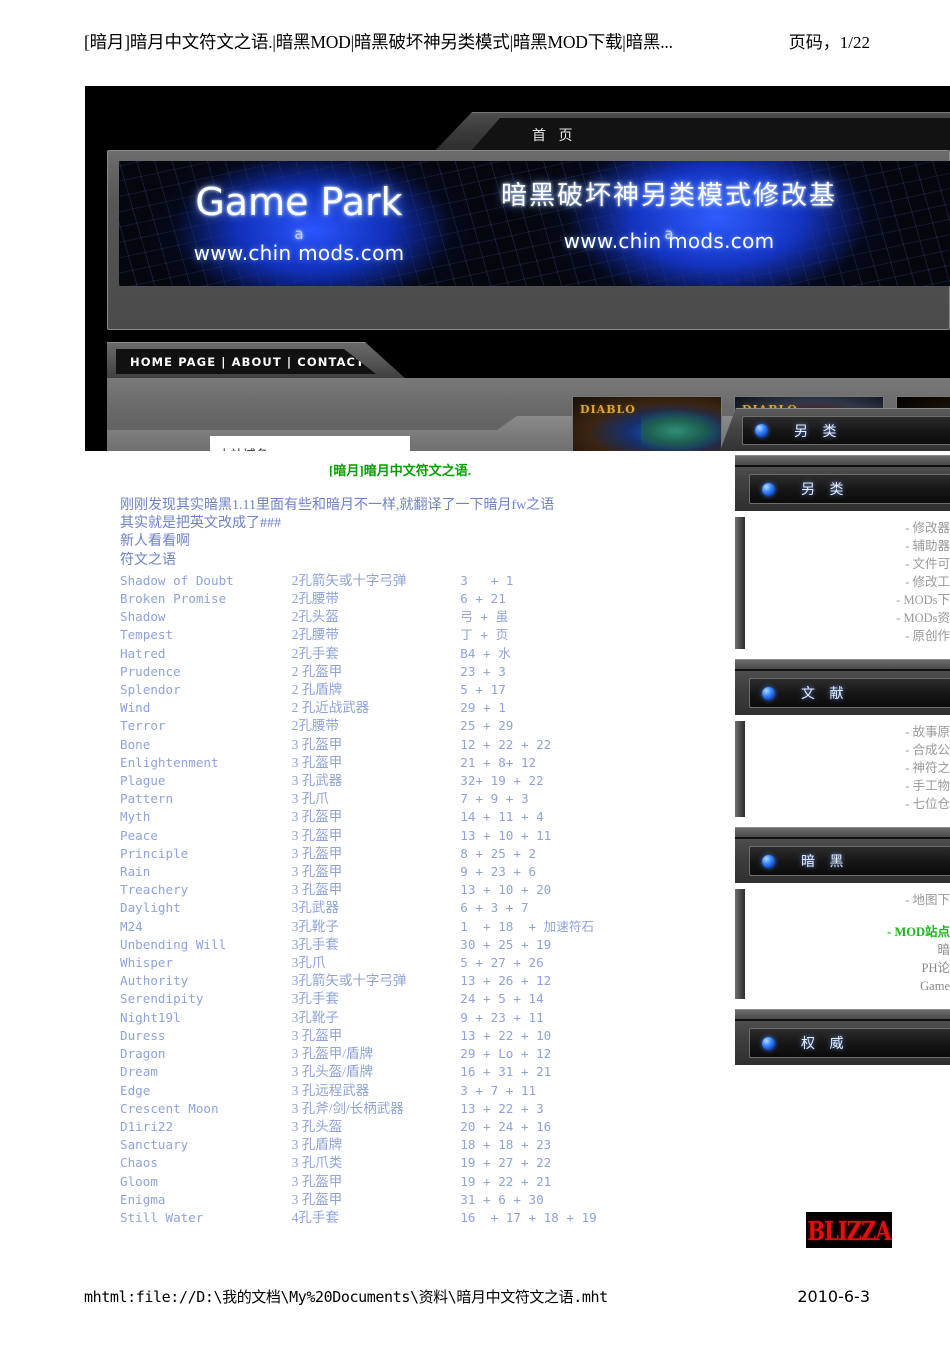  What do you see at coordinates (494, 799) in the screenshot?
I see `cell-runes: 7 + 9 + 3` at bounding box center [494, 799].